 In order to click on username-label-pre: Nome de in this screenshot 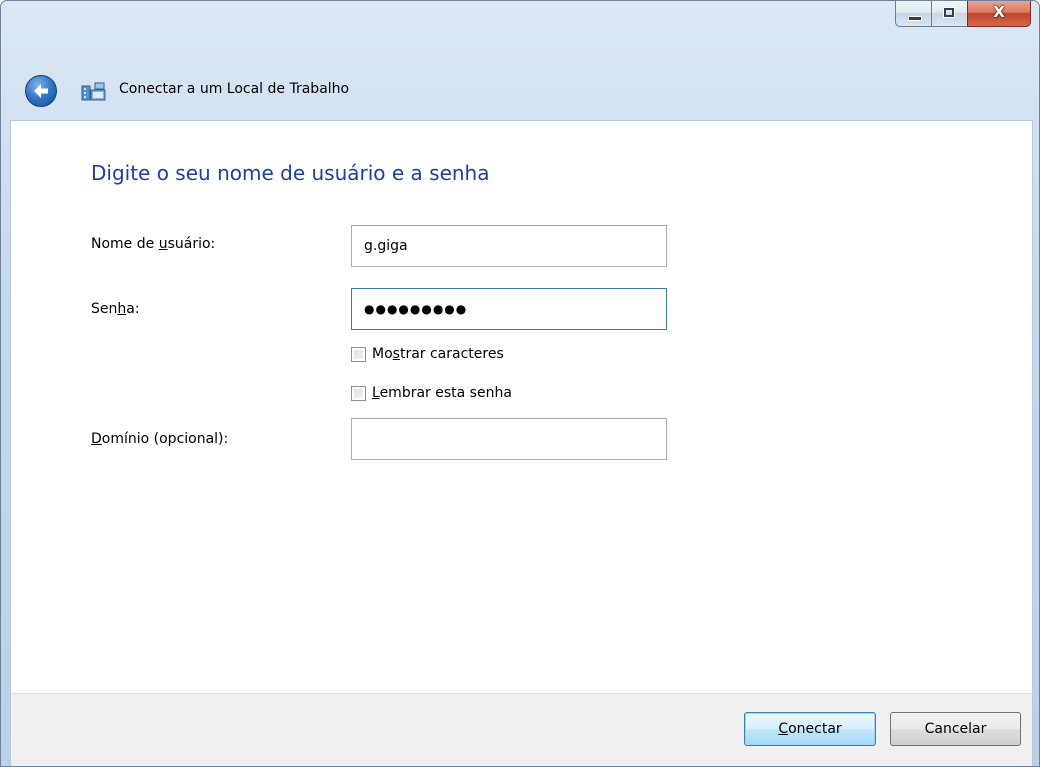, I will do `click(125, 244)`.